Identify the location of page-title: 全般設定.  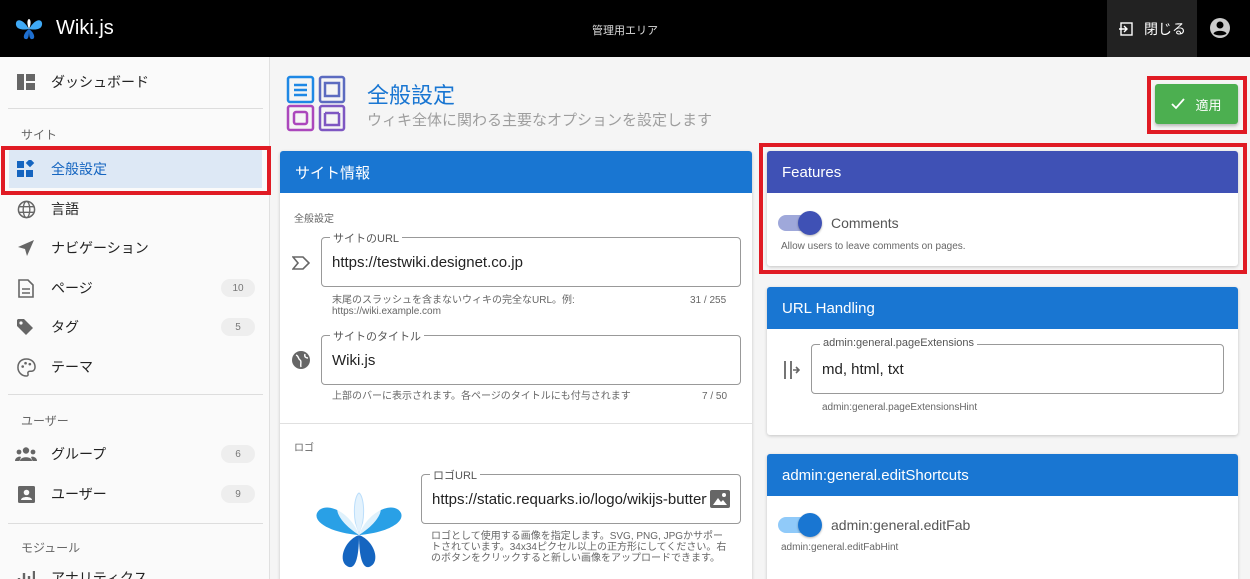
(411, 95).